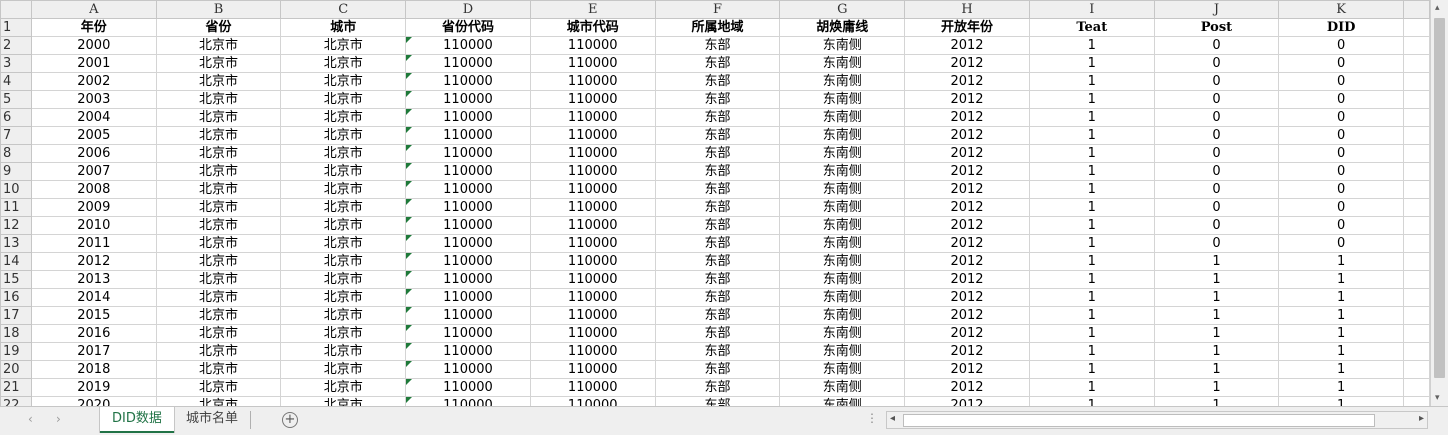 The image size is (1448, 435). Describe the element at coordinates (1416, 9) in the screenshot. I see `column-header-empty` at that location.